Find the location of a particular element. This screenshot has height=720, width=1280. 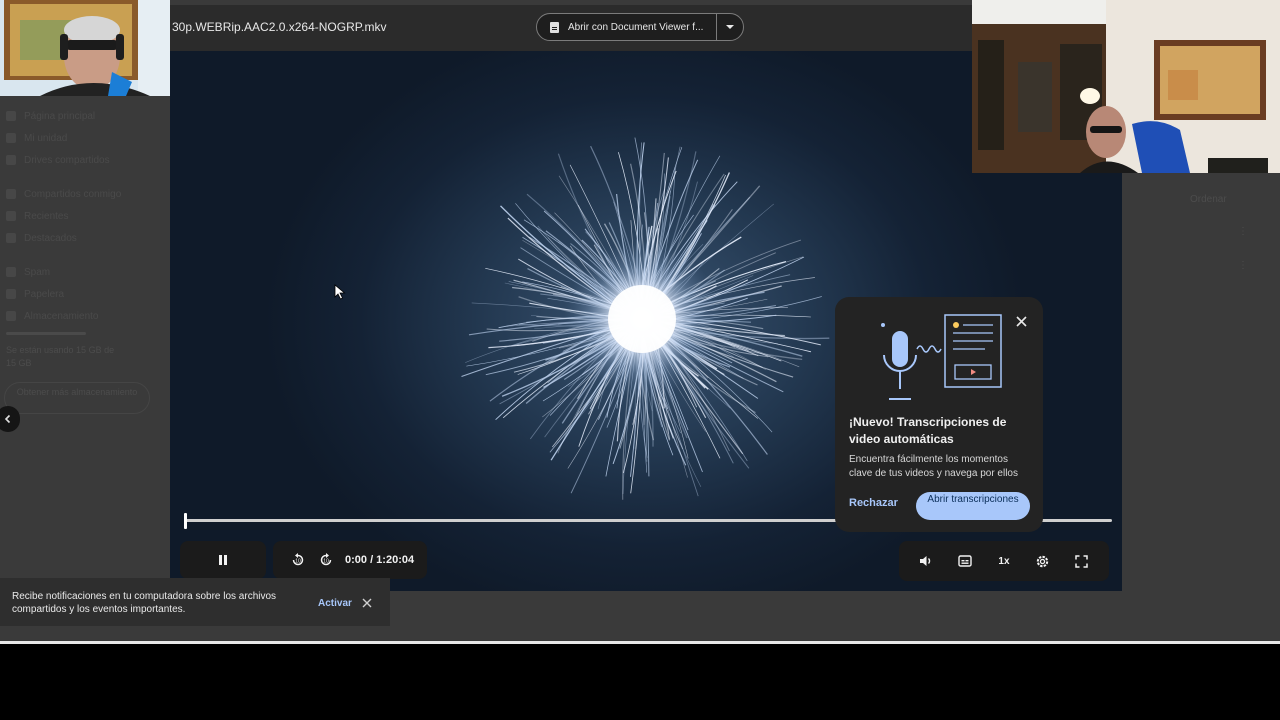

sidebar-collapse-button is located at coordinates (10, 419).